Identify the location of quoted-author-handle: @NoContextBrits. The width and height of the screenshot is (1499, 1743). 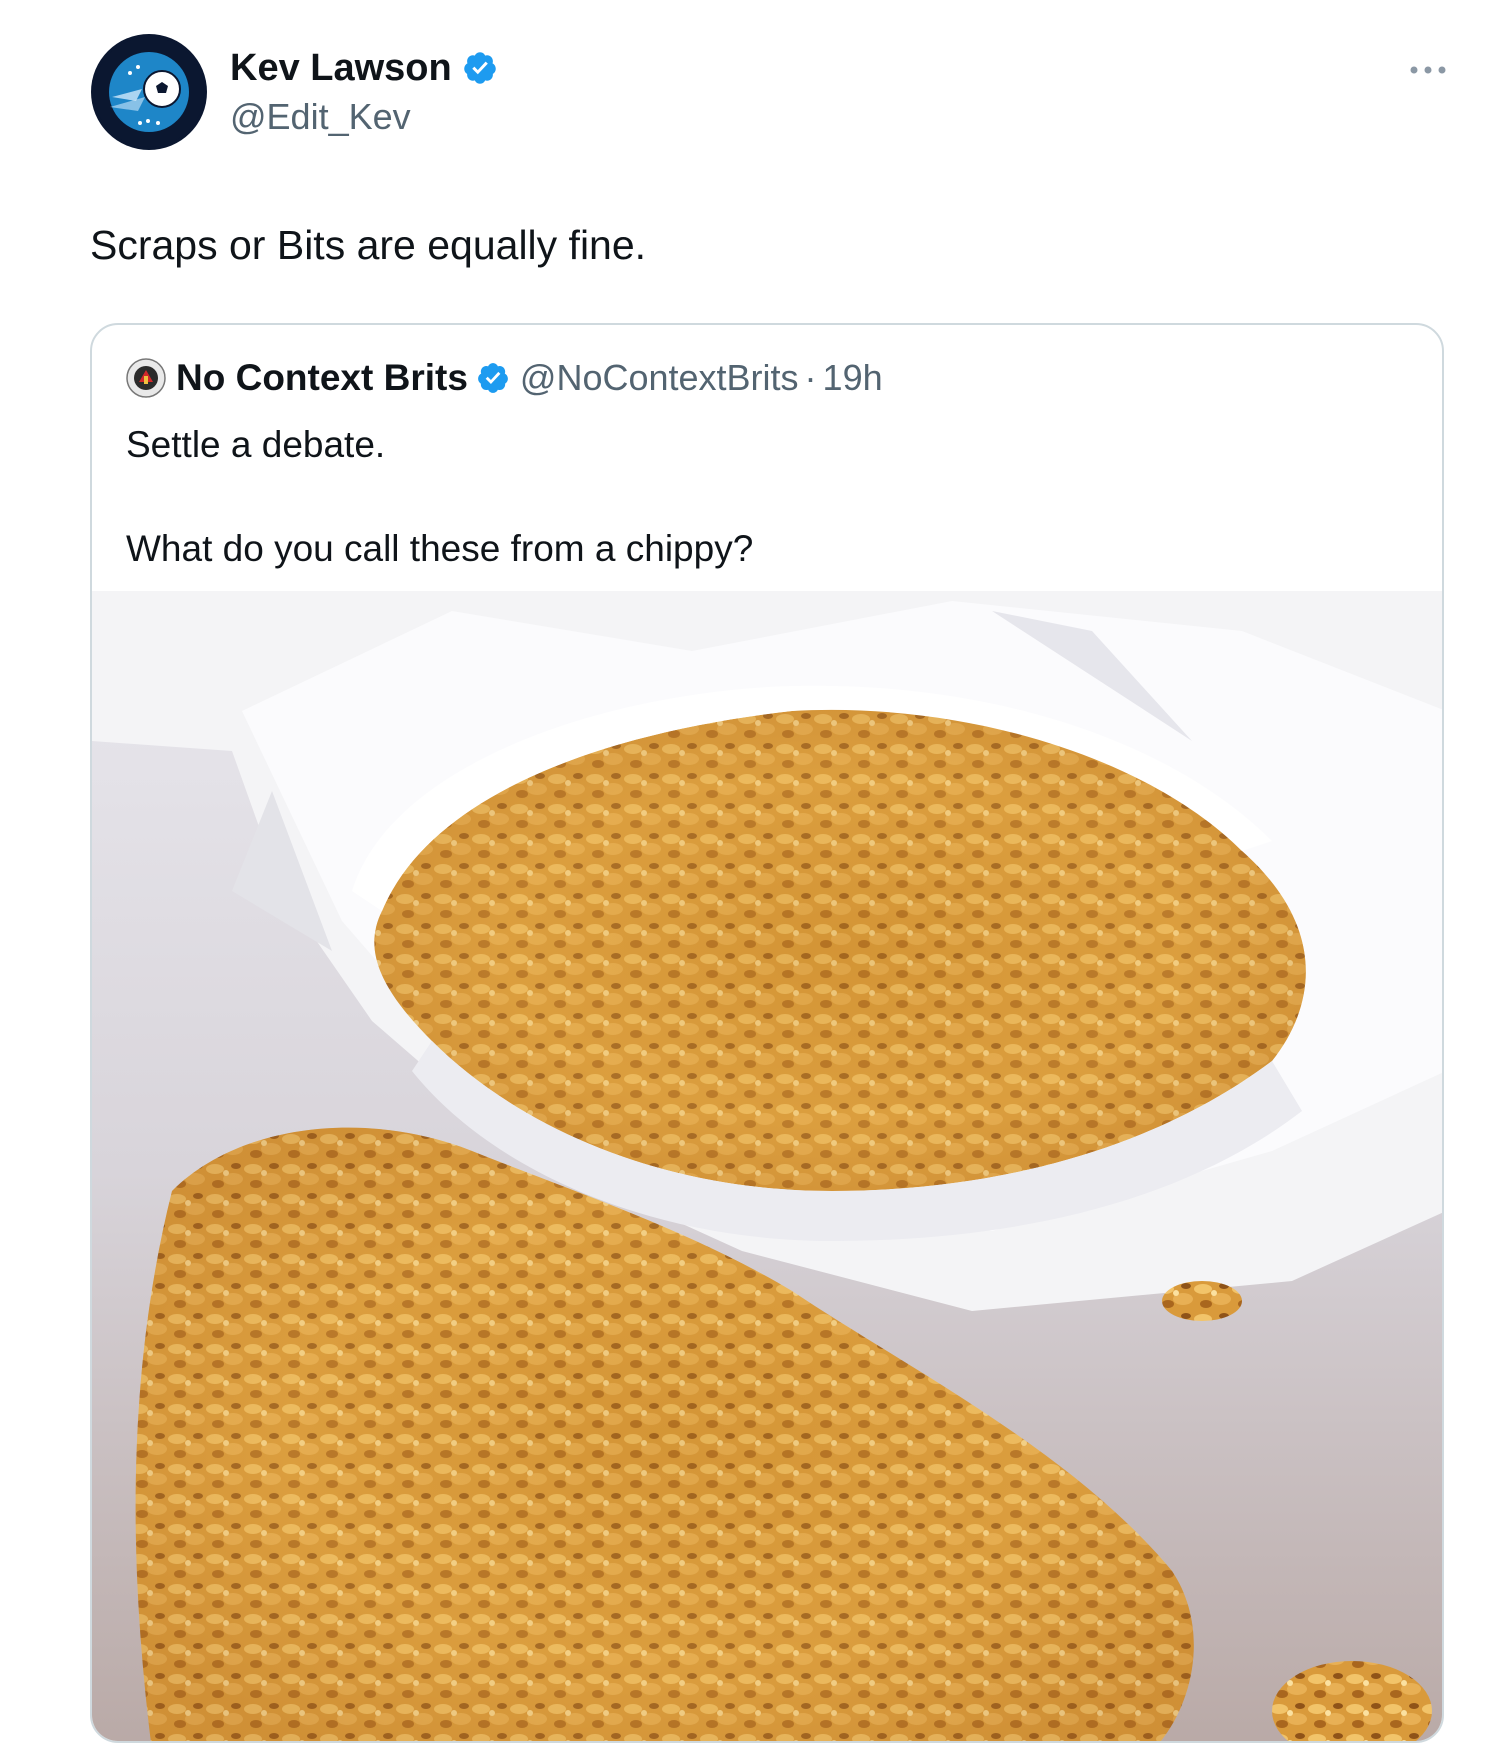
(659, 378).